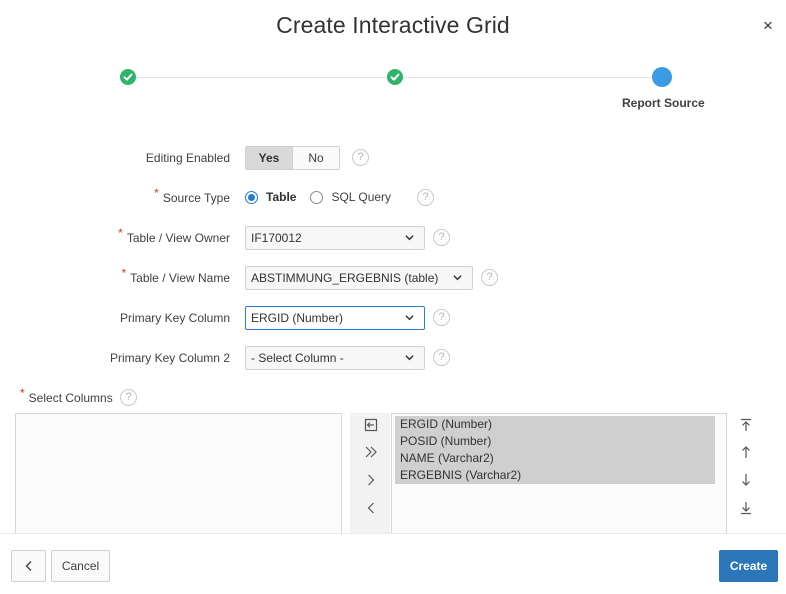 This screenshot has height=594, width=786. Describe the element at coordinates (555, 475) in the screenshot. I see `list-item: ERGEBNIS (Varchar2)` at that location.